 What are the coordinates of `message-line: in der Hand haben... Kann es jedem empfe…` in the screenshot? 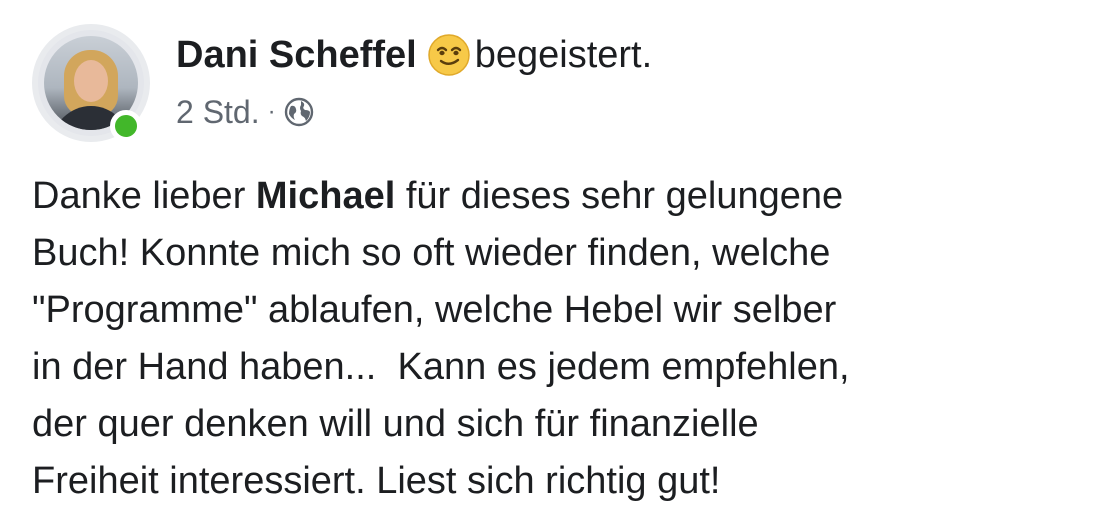 It's located at (441, 367).